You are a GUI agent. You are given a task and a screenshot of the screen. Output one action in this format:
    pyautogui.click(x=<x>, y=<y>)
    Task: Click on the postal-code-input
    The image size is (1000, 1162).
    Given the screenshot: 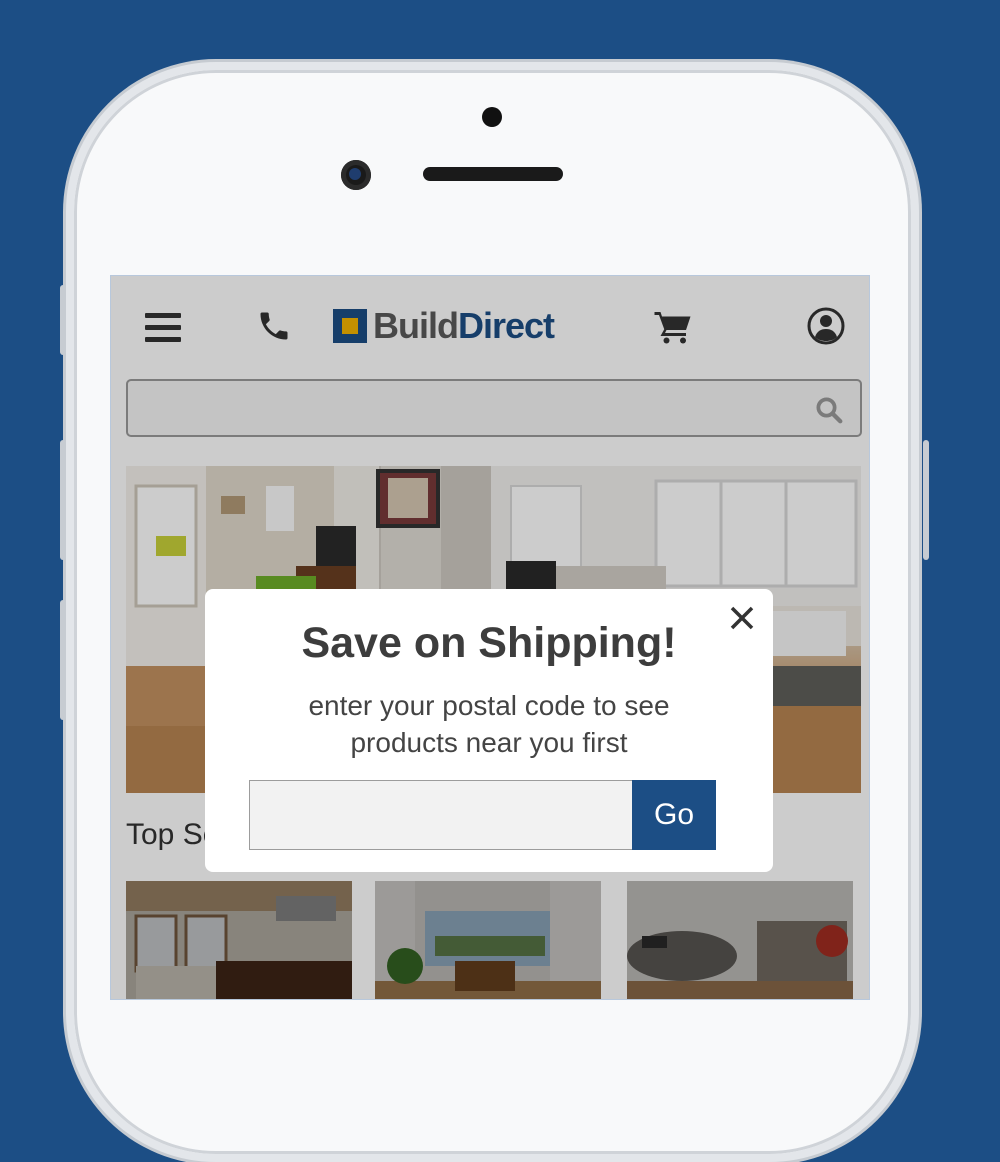 What is the action you would take?
    pyautogui.click(x=441, y=815)
    